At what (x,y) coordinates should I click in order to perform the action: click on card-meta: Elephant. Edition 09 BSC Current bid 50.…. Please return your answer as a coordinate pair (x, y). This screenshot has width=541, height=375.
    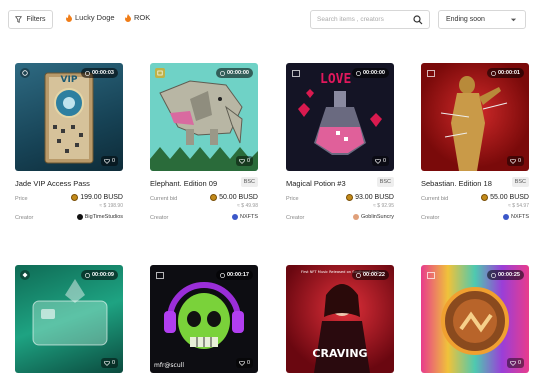
    Looking at the image, I should click on (204, 201).